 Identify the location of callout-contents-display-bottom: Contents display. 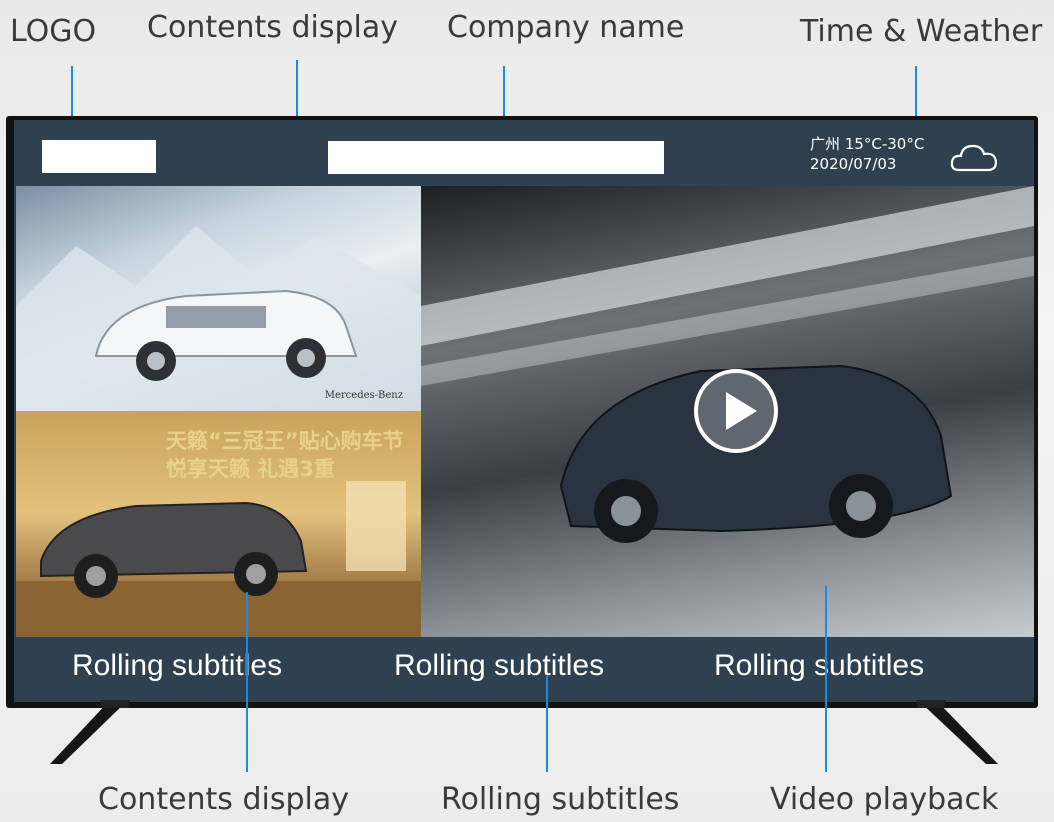
(224, 799).